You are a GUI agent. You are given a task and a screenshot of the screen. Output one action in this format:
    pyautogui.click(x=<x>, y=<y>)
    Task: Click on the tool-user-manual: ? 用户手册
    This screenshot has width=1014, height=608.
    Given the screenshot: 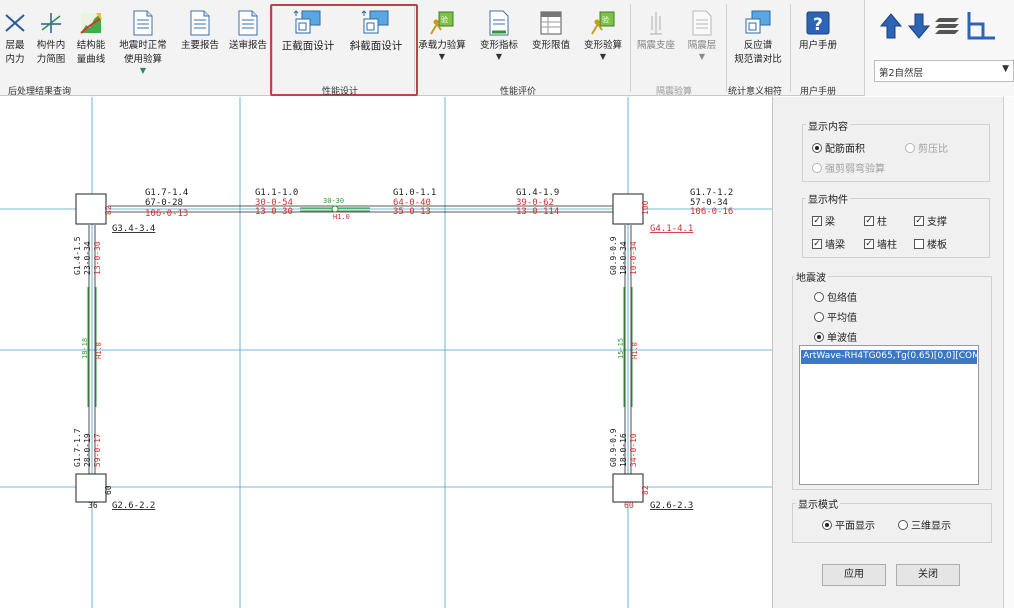 What is the action you would take?
    pyautogui.click(x=818, y=43)
    